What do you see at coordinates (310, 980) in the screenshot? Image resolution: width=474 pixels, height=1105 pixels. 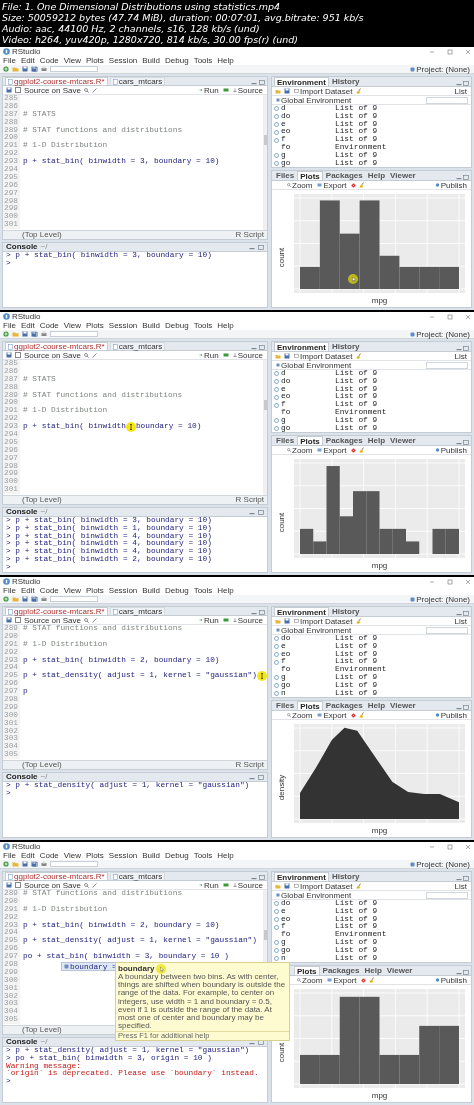 I see `zoom-button: Zoom` at bounding box center [310, 980].